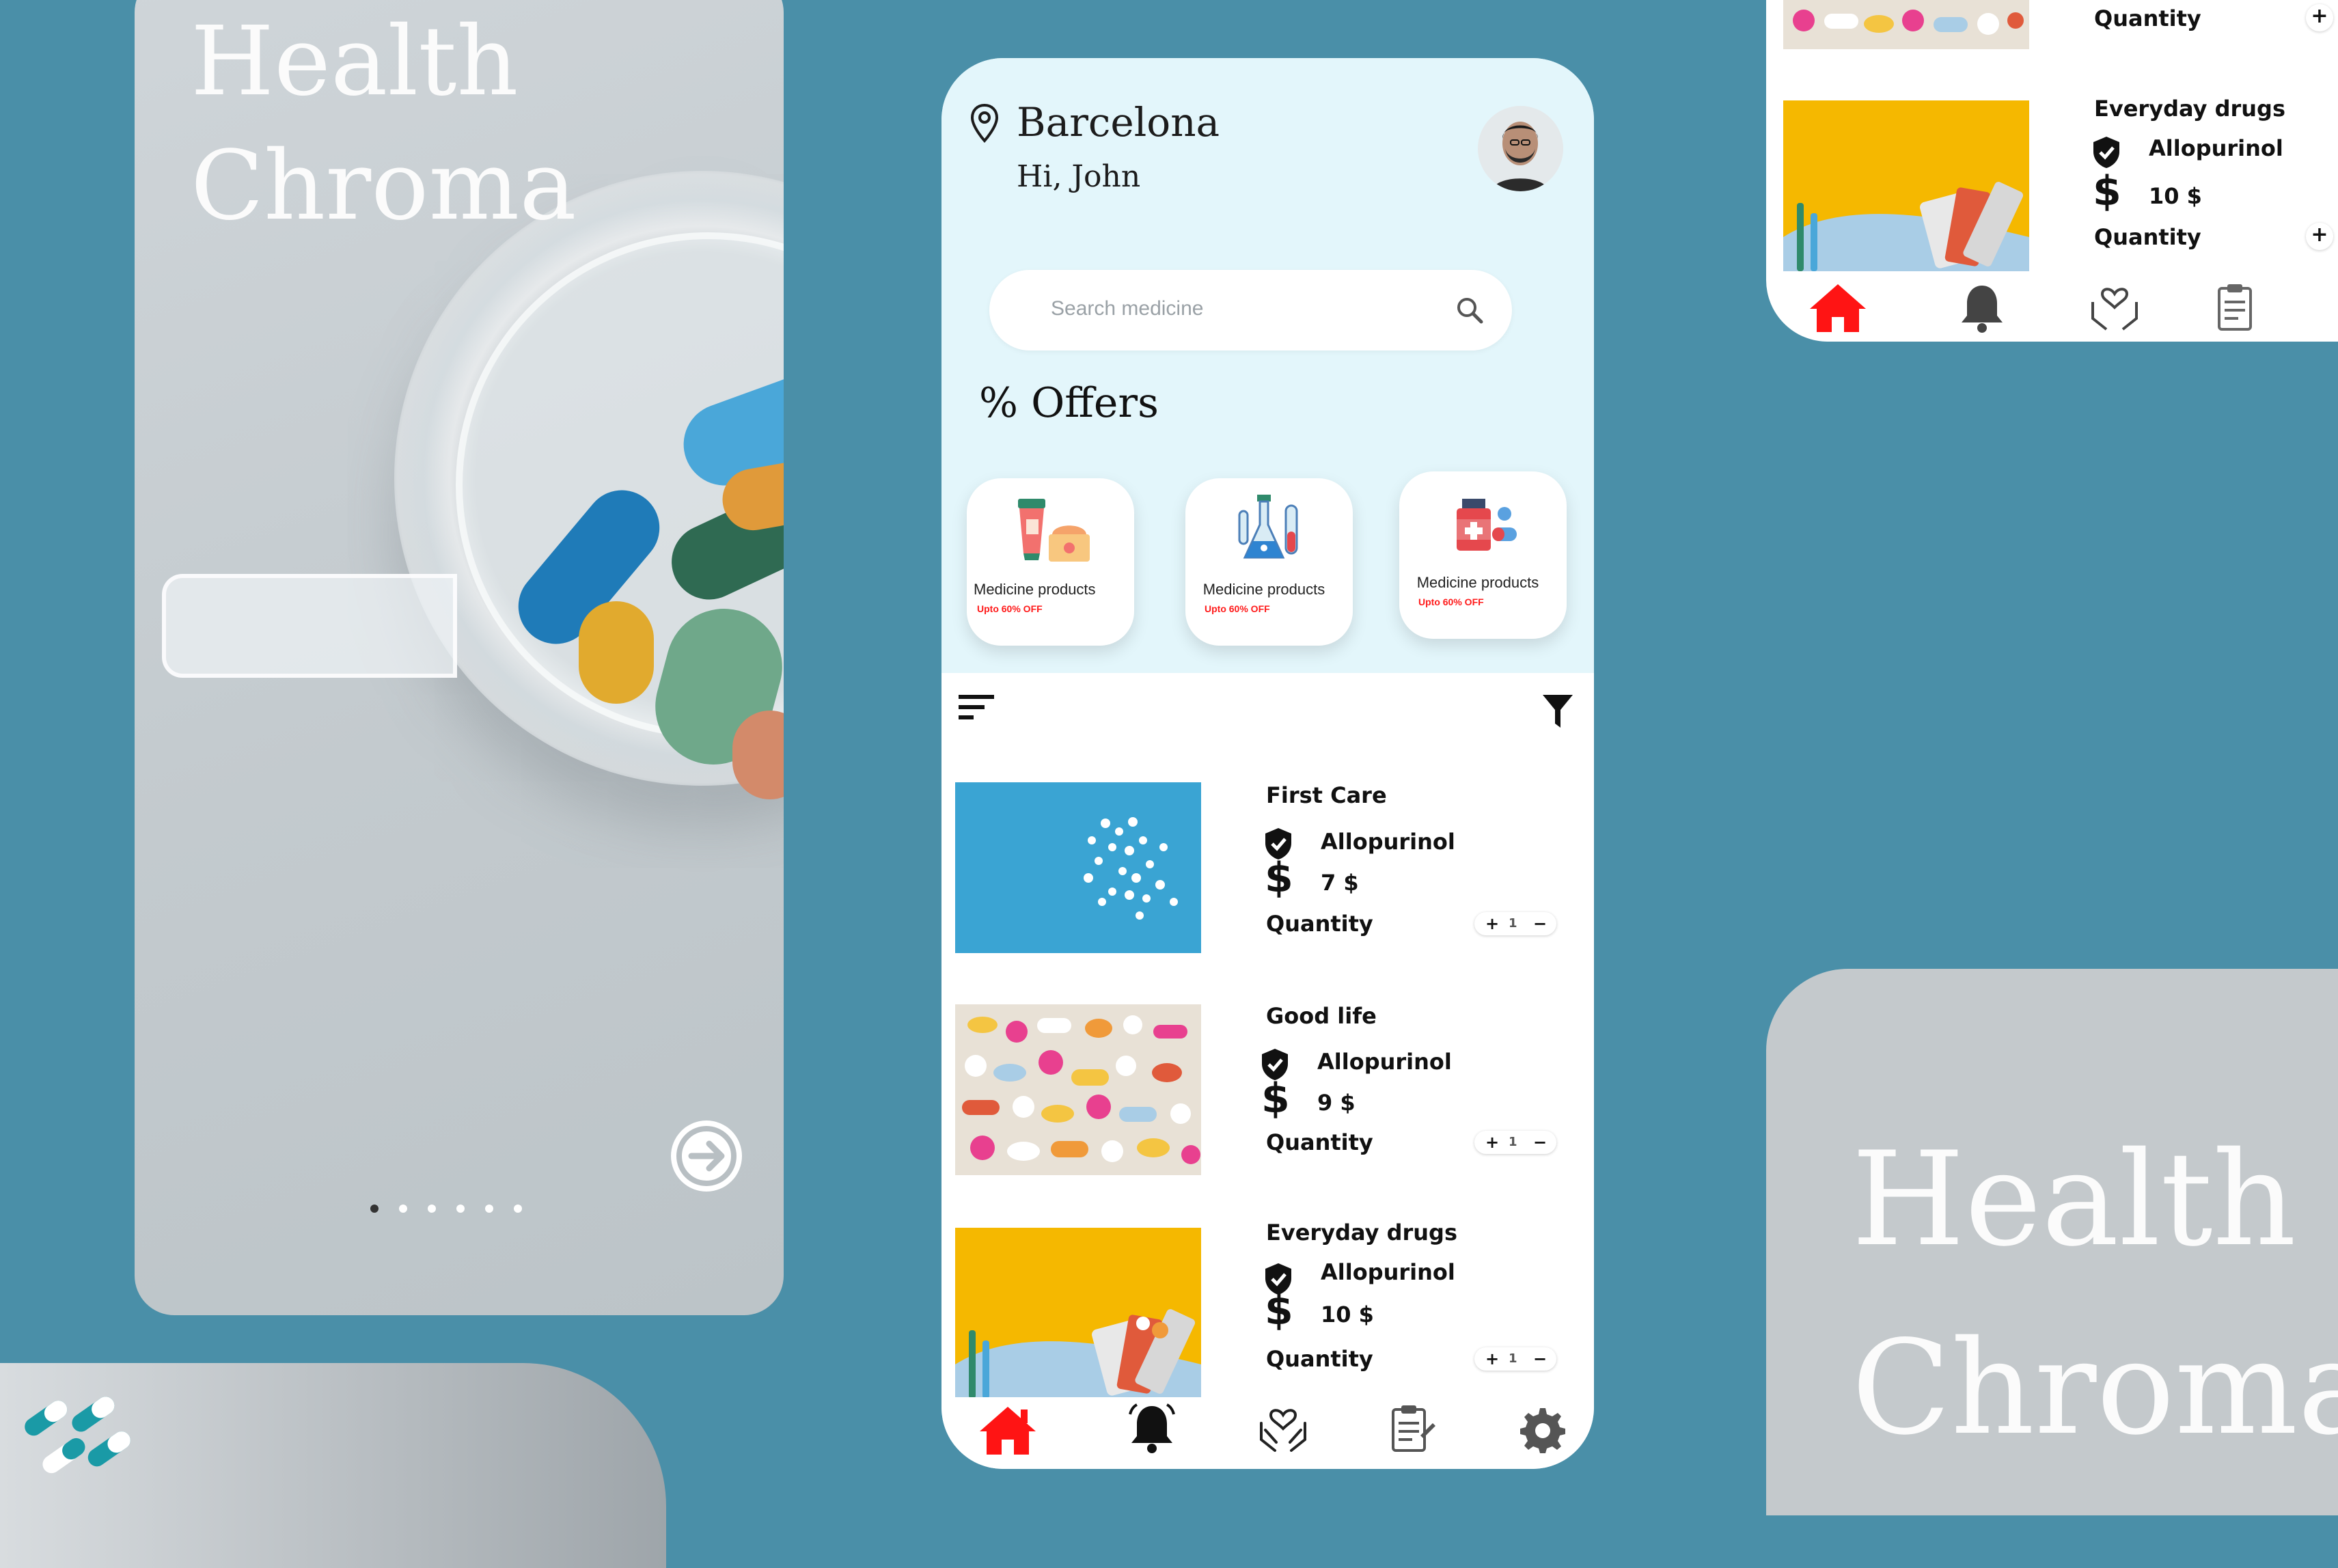  I want to click on sort-icon, so click(977, 707).